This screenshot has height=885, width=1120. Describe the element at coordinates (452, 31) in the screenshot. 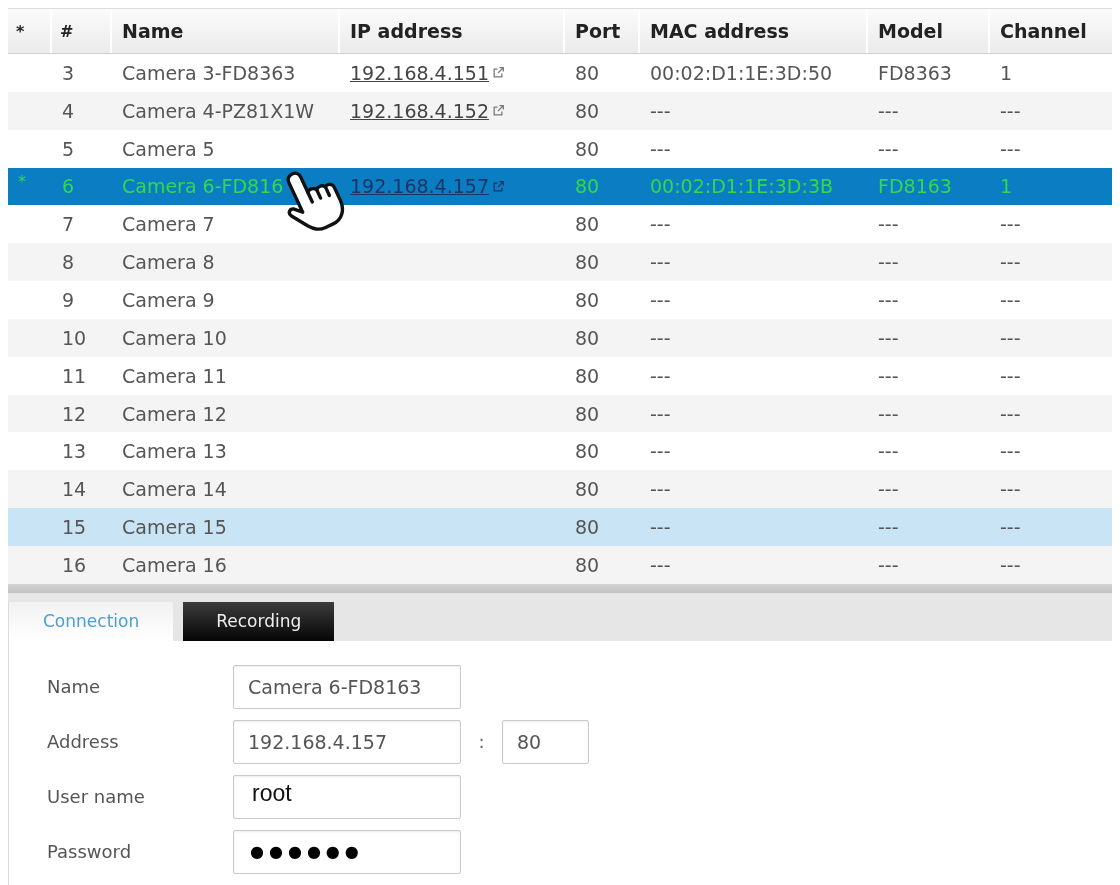

I see `column-header: IP address` at that location.